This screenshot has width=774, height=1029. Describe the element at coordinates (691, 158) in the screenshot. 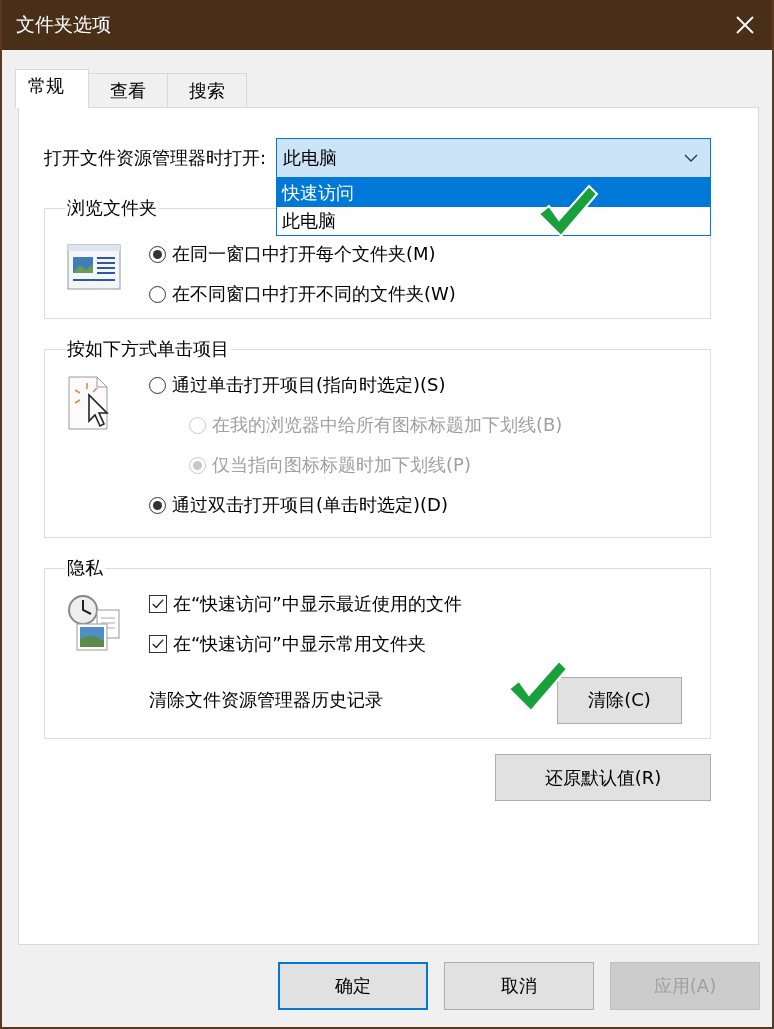

I see `caret-icon` at that location.